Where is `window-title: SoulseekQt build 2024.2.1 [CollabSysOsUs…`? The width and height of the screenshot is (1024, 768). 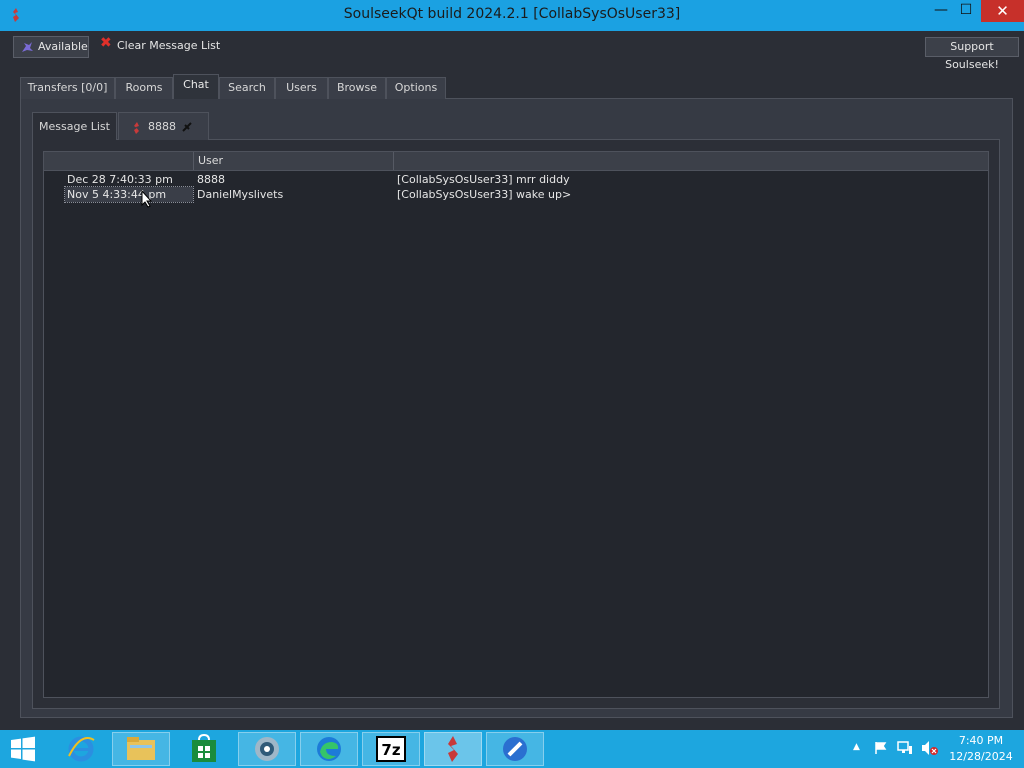
window-title: SoulseekQt build 2024.2.1 [CollabSysOsUs… is located at coordinates (512, 14).